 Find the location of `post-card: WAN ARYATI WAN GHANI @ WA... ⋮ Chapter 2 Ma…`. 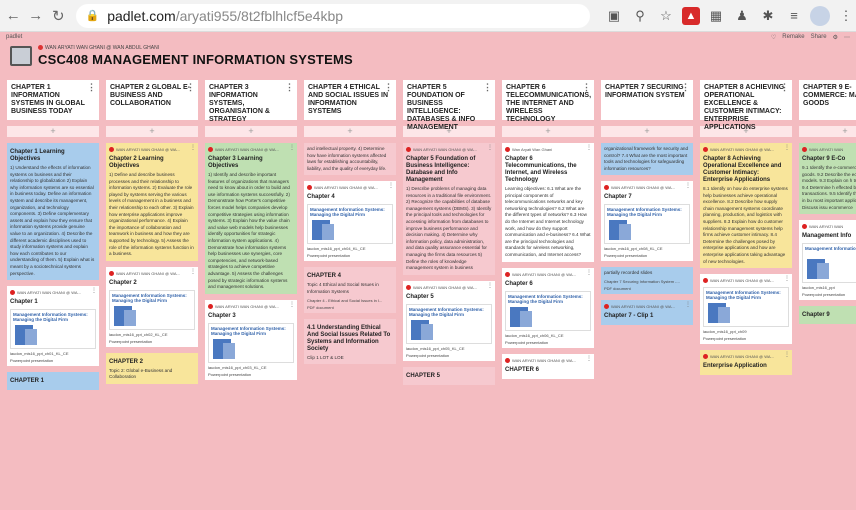

post-card: WAN ARYATI WAN GHANI @ WA... ⋮ Chapter 2 Ma… is located at coordinates (152, 306).